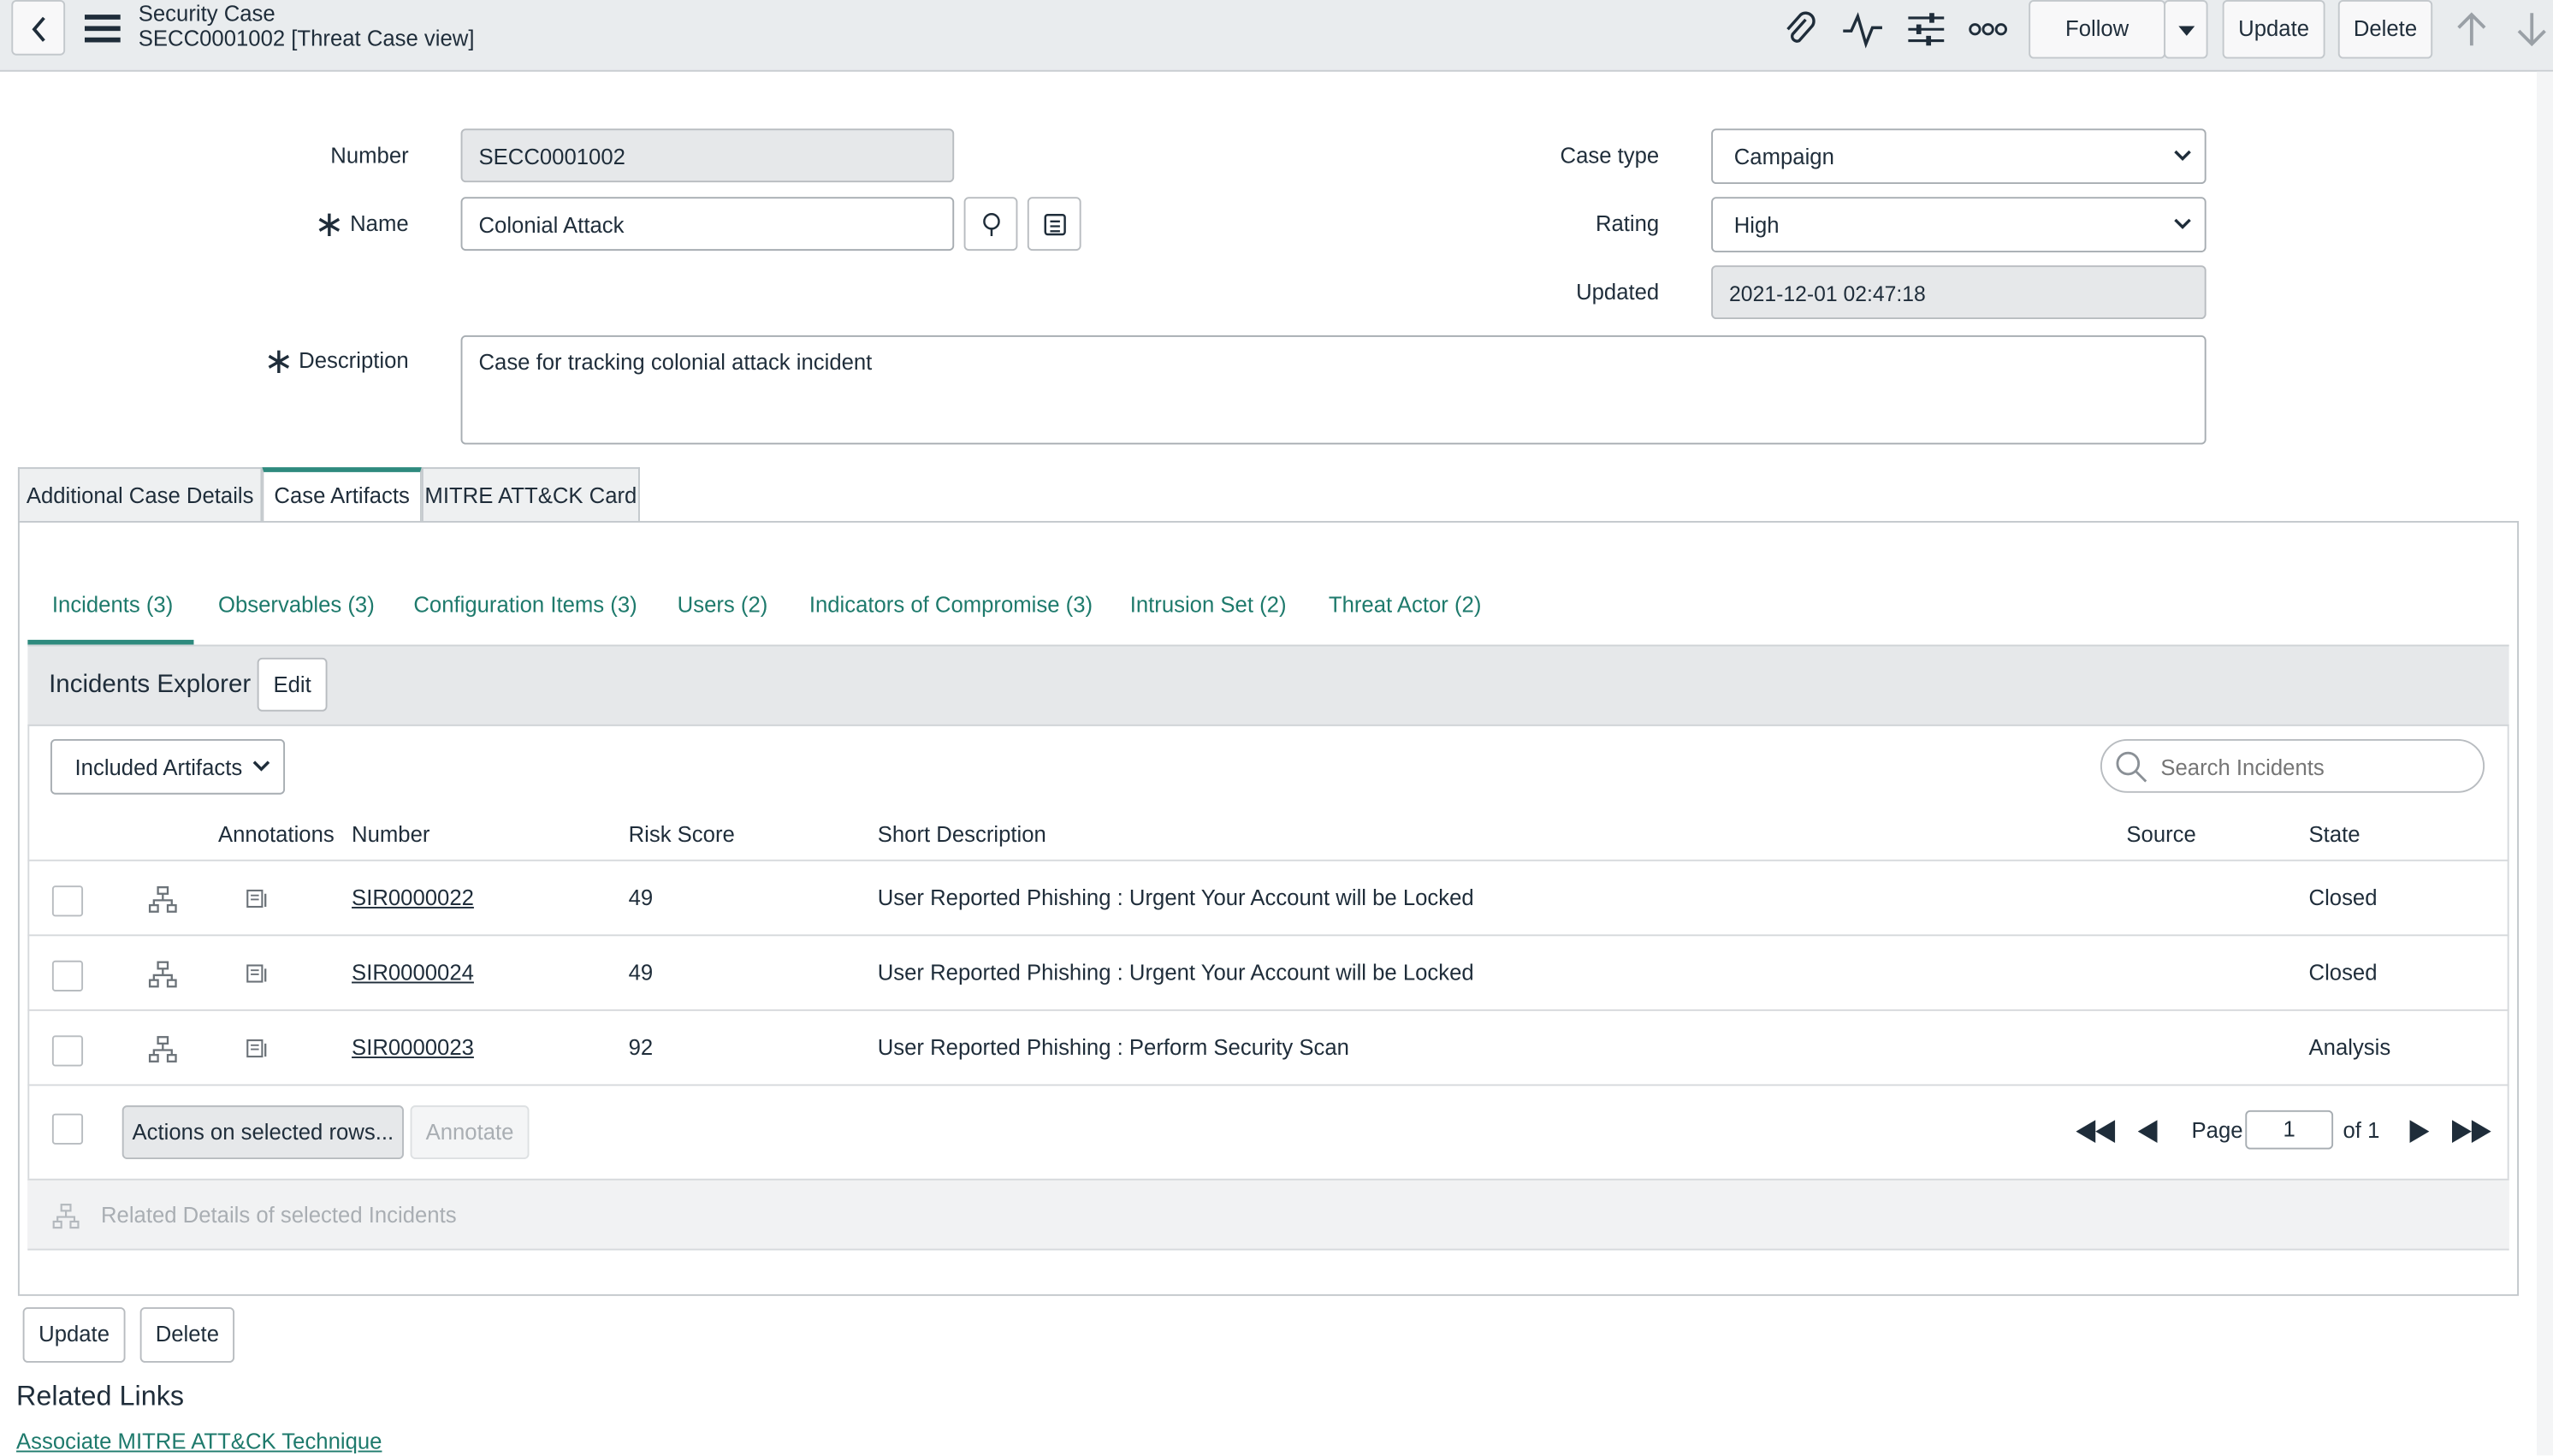 This screenshot has height=1456, width=2553. I want to click on case-type-select: Campaign, so click(1958, 156).